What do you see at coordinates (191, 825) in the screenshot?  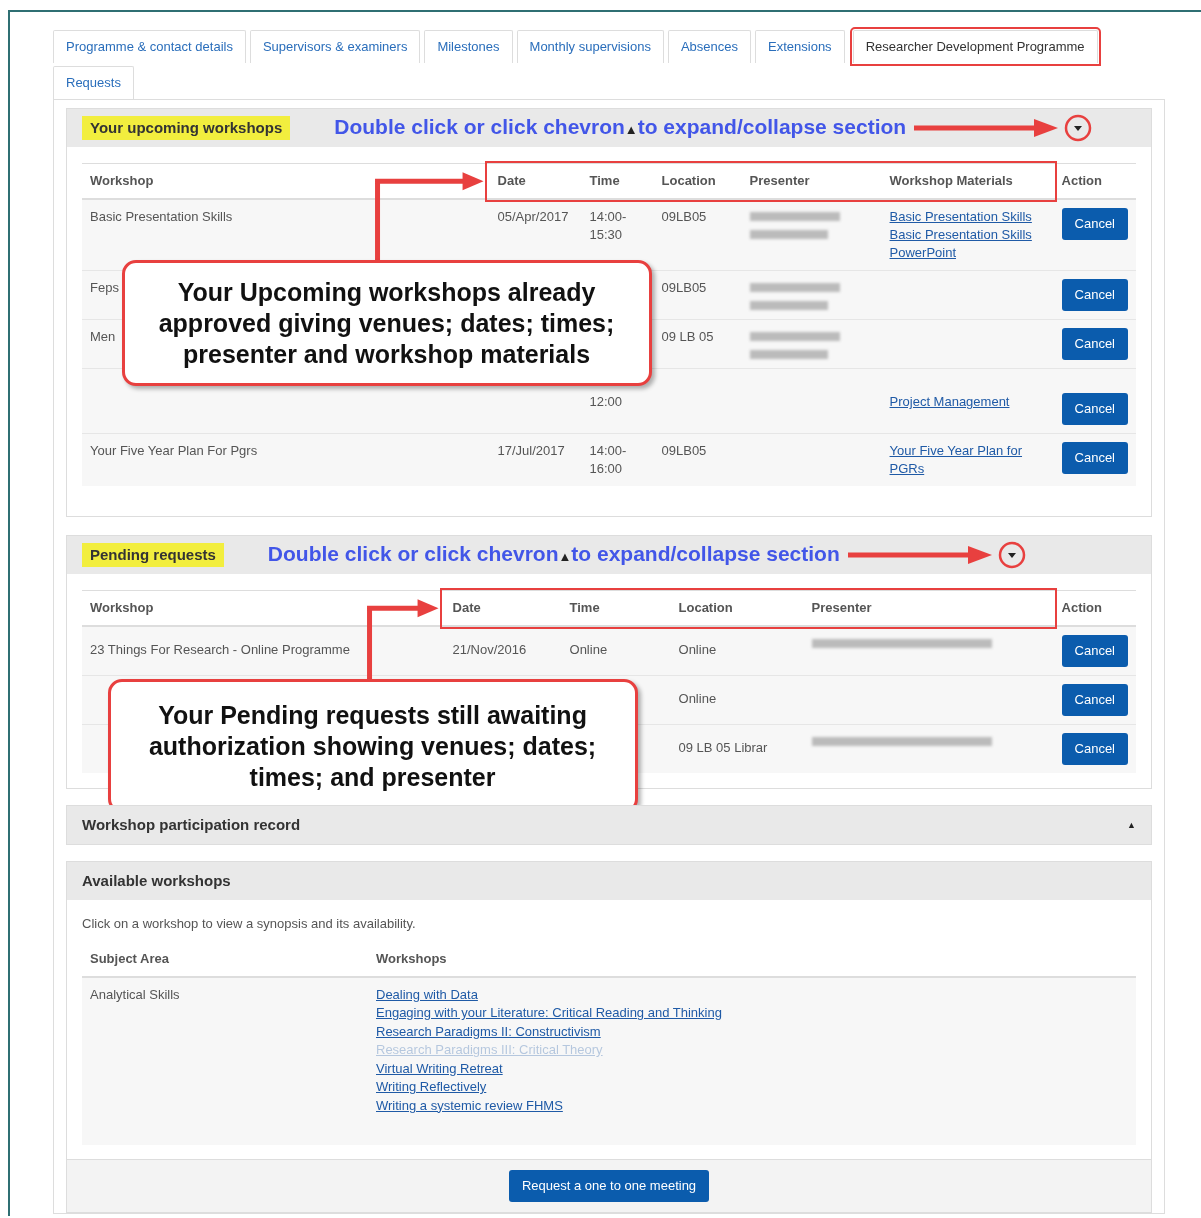 I see `section-title: Workshop participation record` at bounding box center [191, 825].